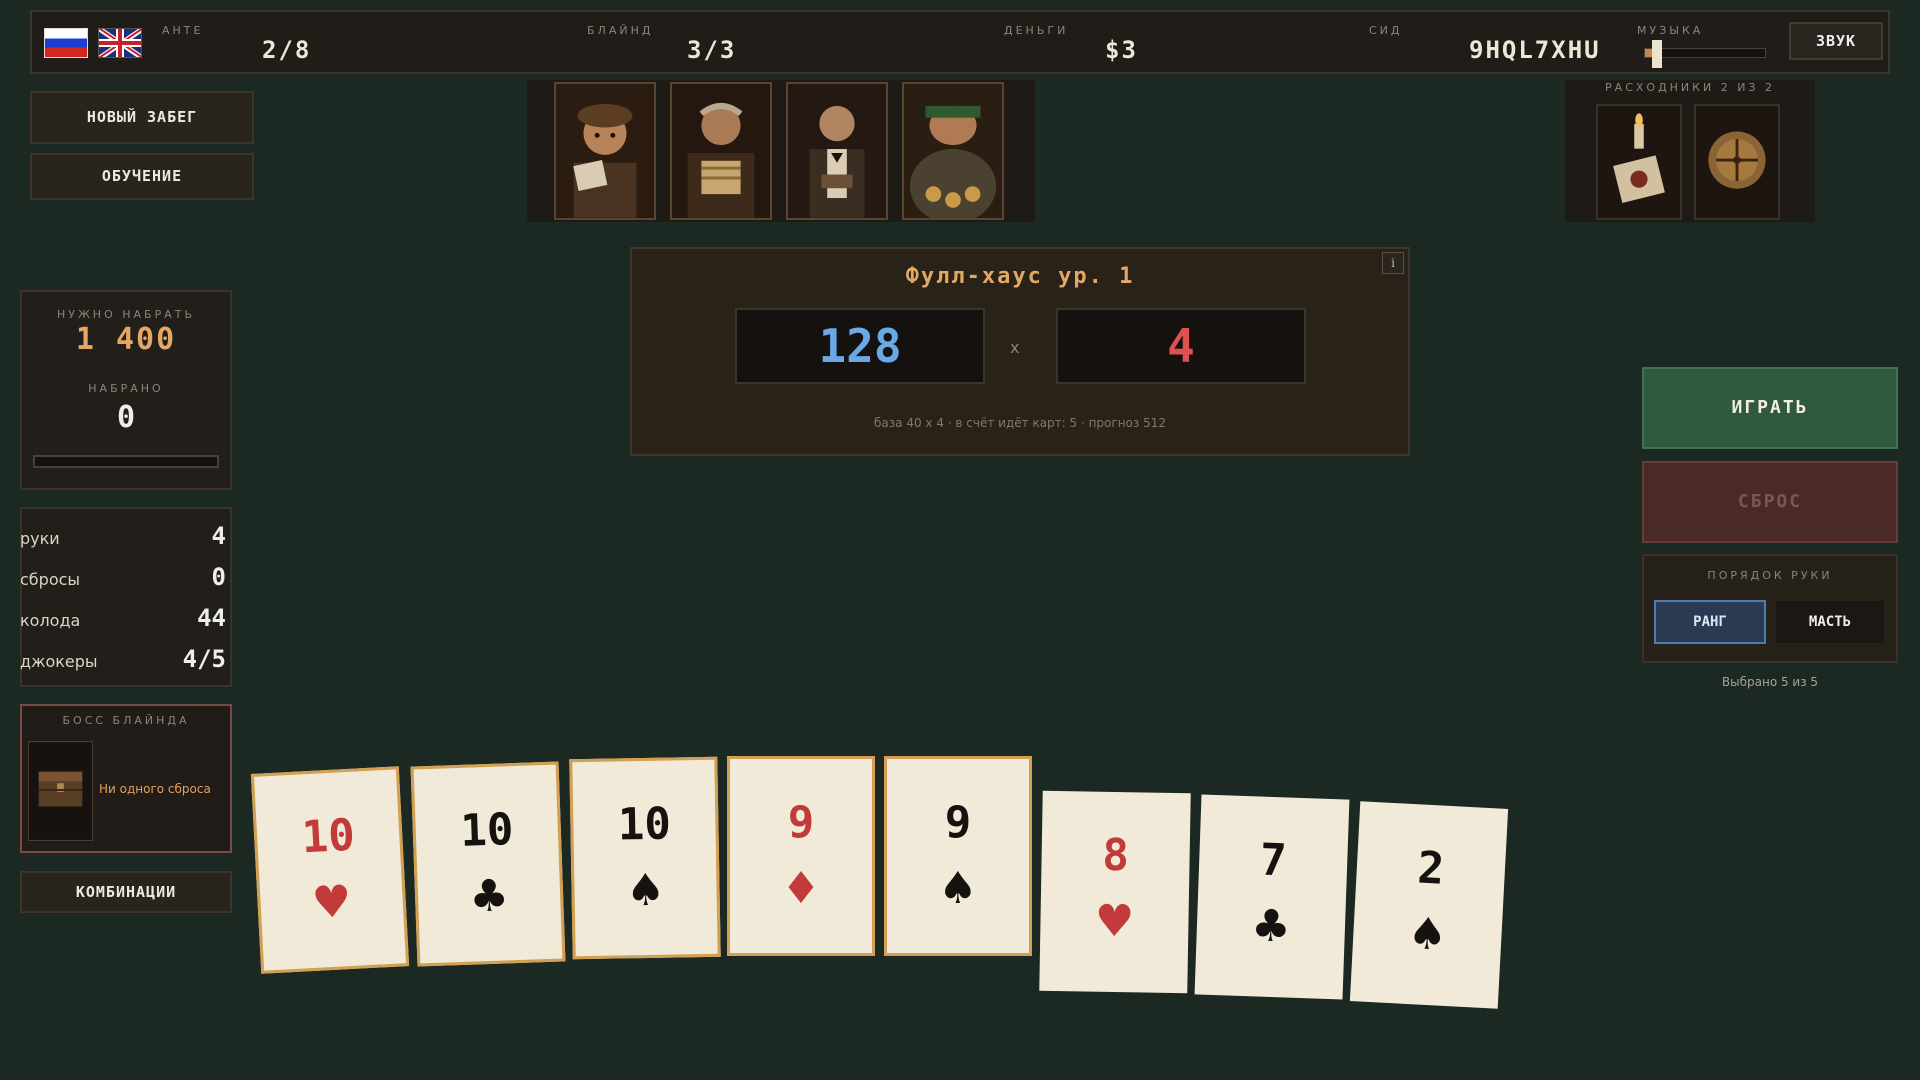 The height and width of the screenshot is (1080, 1920). I want to click on sort-by-rank-button: РАНГ, so click(1710, 622).